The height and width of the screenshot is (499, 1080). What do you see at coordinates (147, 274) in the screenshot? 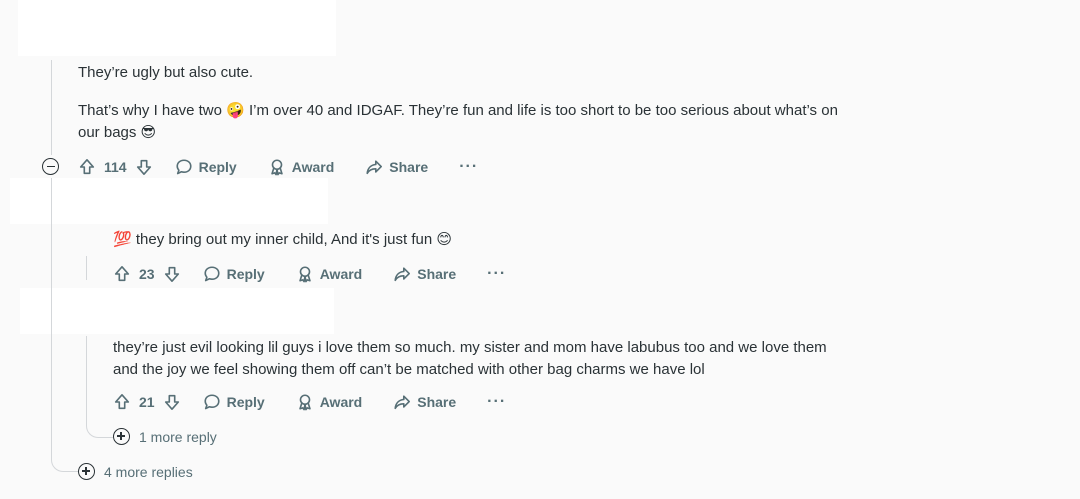
I see `vote-score: 23` at bounding box center [147, 274].